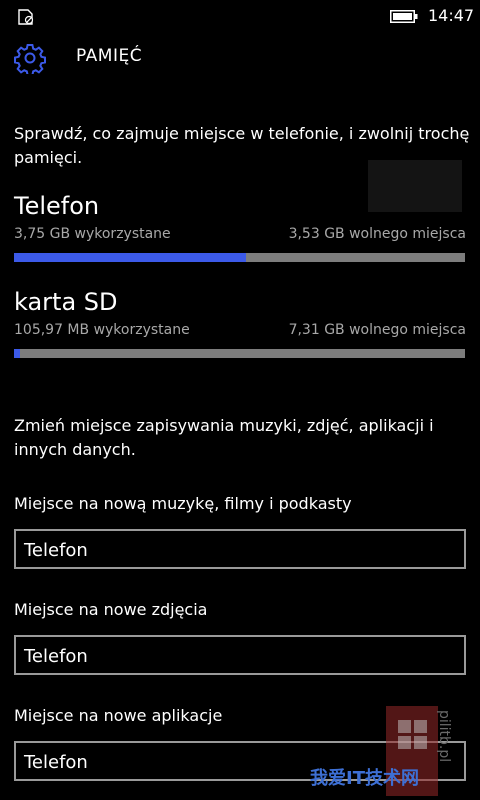 Image resolution: width=480 pixels, height=800 pixels. I want to click on drive-used-sd: 105,97 MB wykorzystane, so click(102, 330).